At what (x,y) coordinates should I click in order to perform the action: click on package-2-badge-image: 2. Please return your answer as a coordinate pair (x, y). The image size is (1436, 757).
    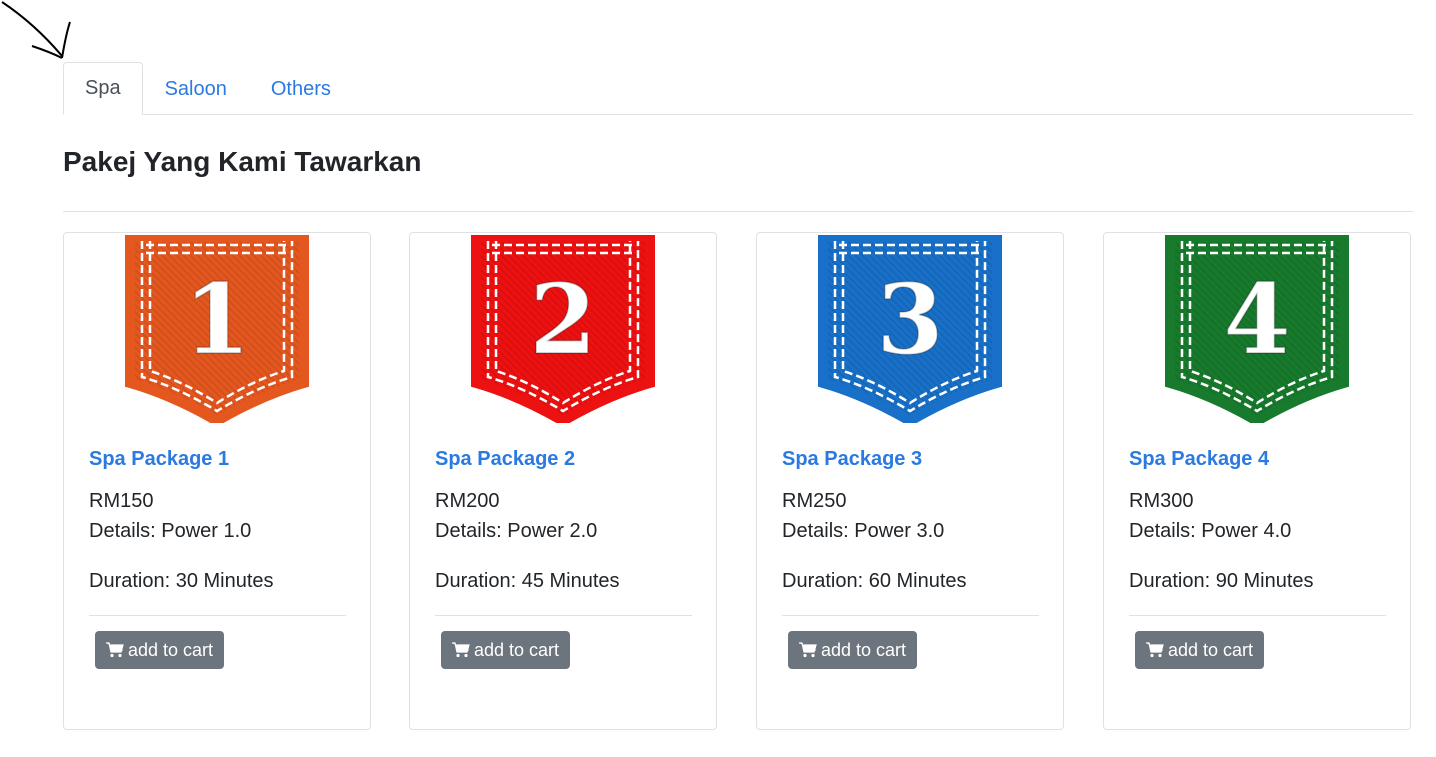
    Looking at the image, I should click on (564, 329).